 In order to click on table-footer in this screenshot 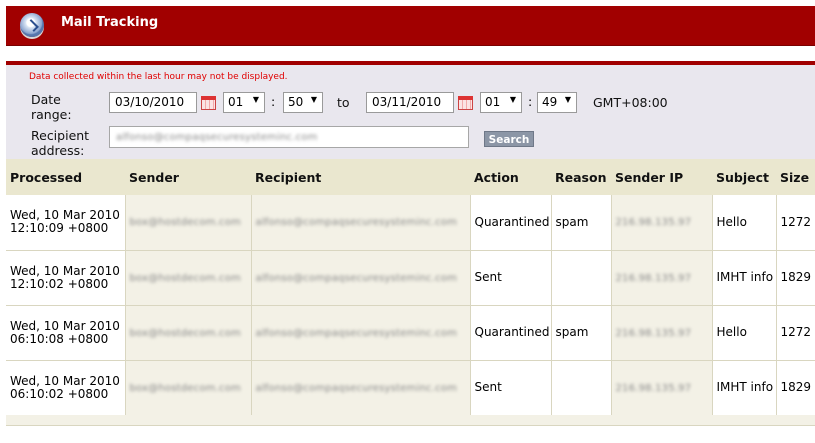, I will do `click(410, 420)`.